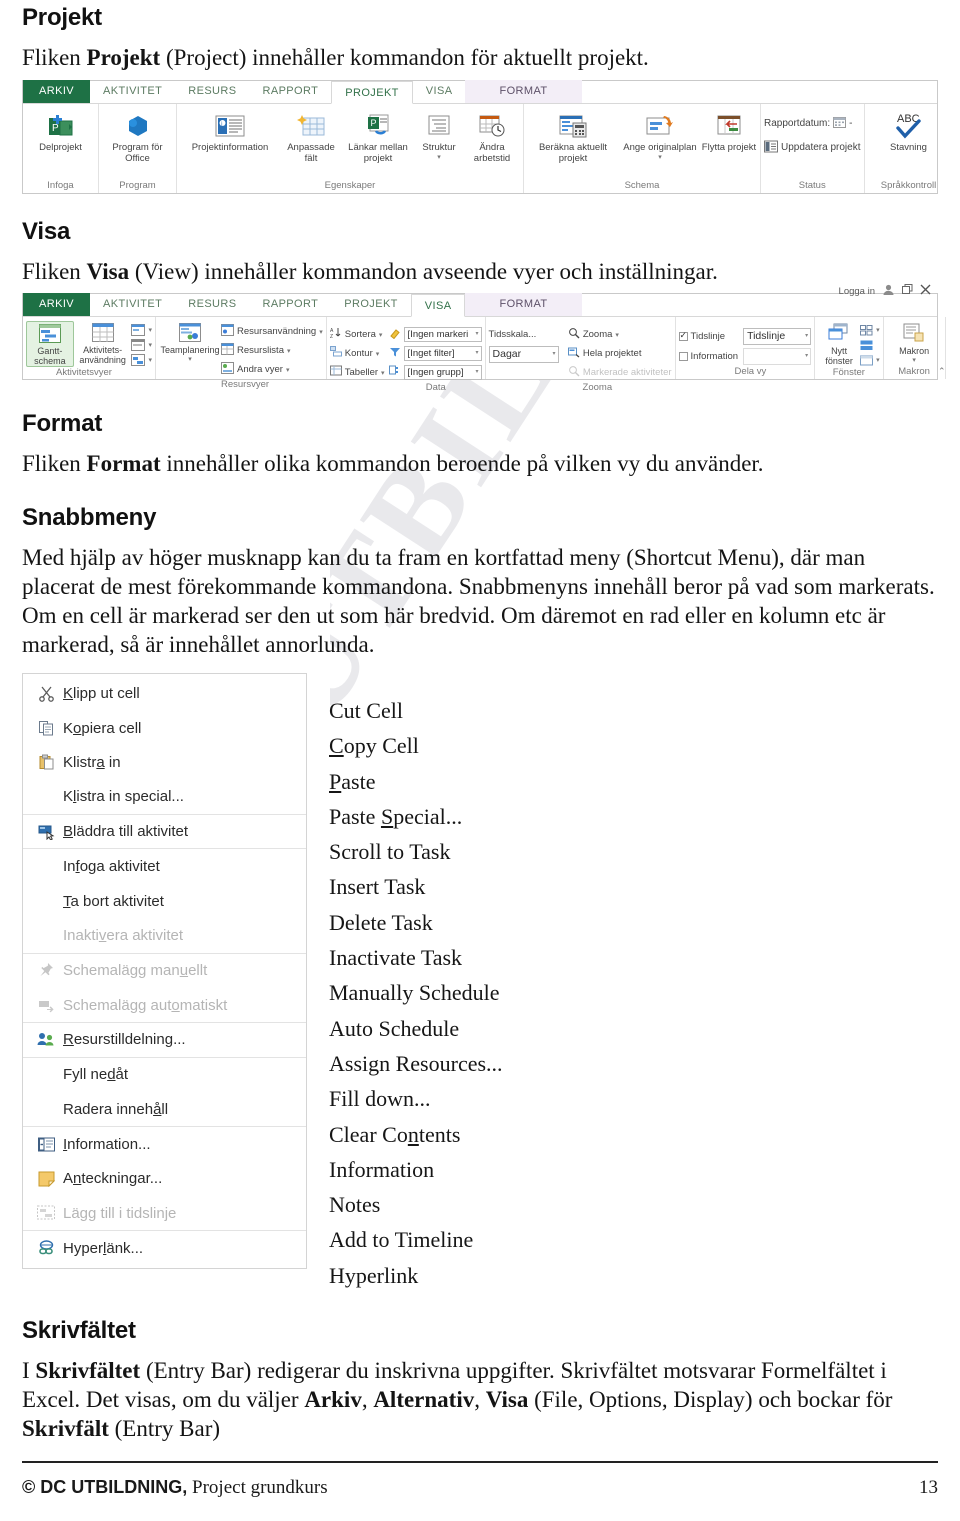 The width and height of the screenshot is (960, 1521). What do you see at coordinates (137, 136) in the screenshot?
I see `button-program-for-office: Program för Office` at bounding box center [137, 136].